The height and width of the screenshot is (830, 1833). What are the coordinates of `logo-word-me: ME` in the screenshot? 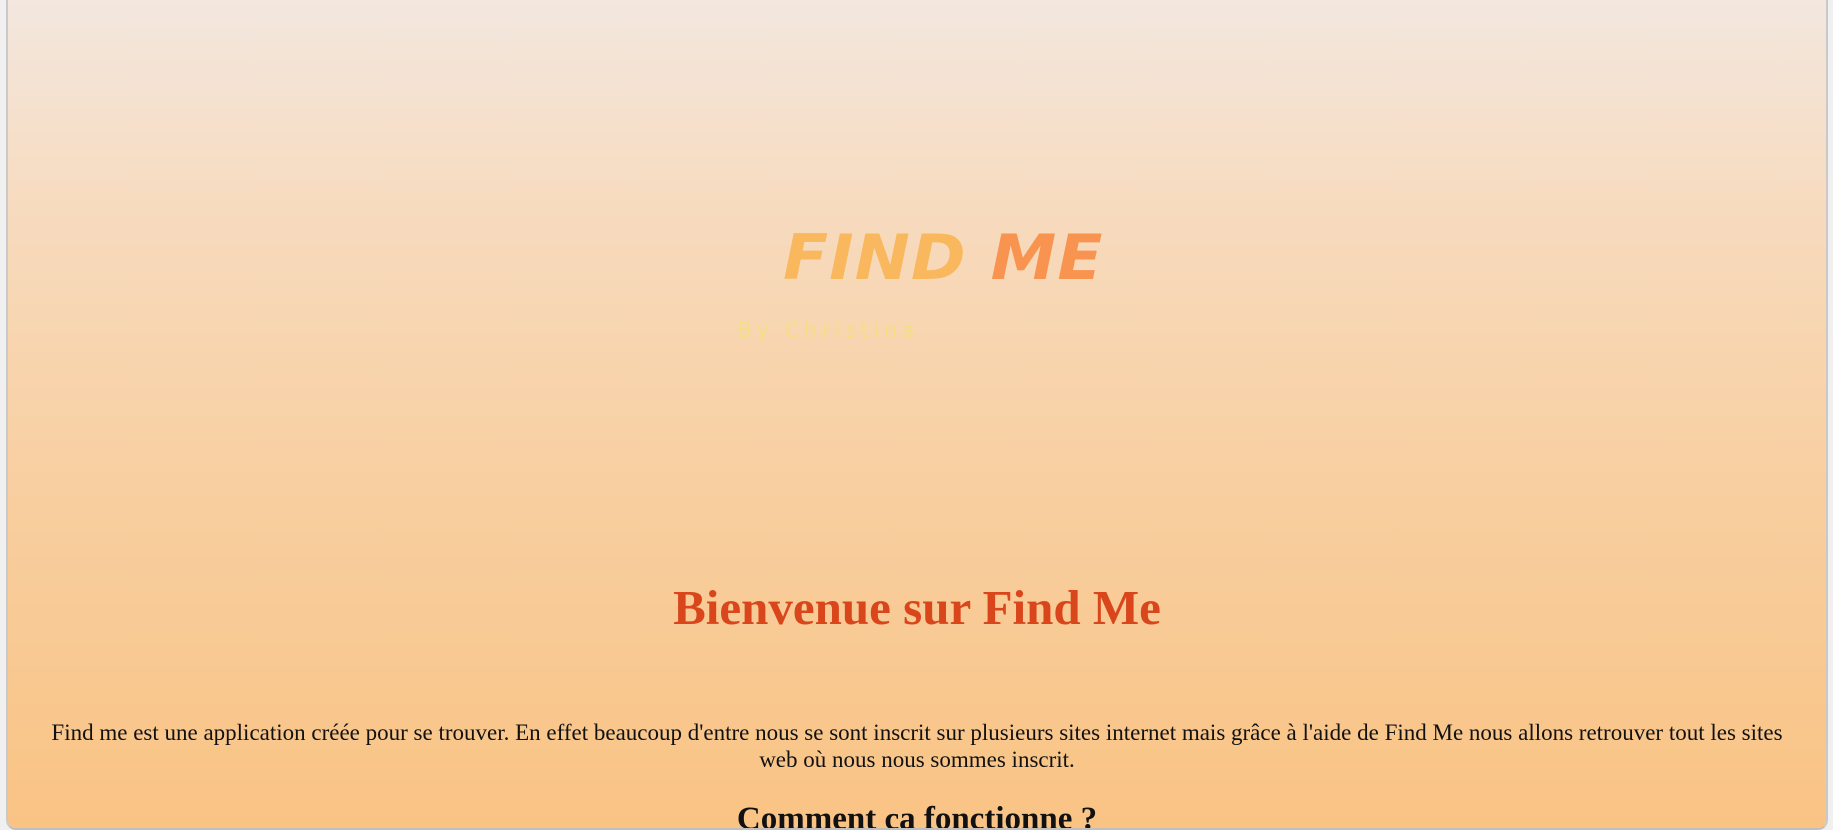 It's located at (1047, 257).